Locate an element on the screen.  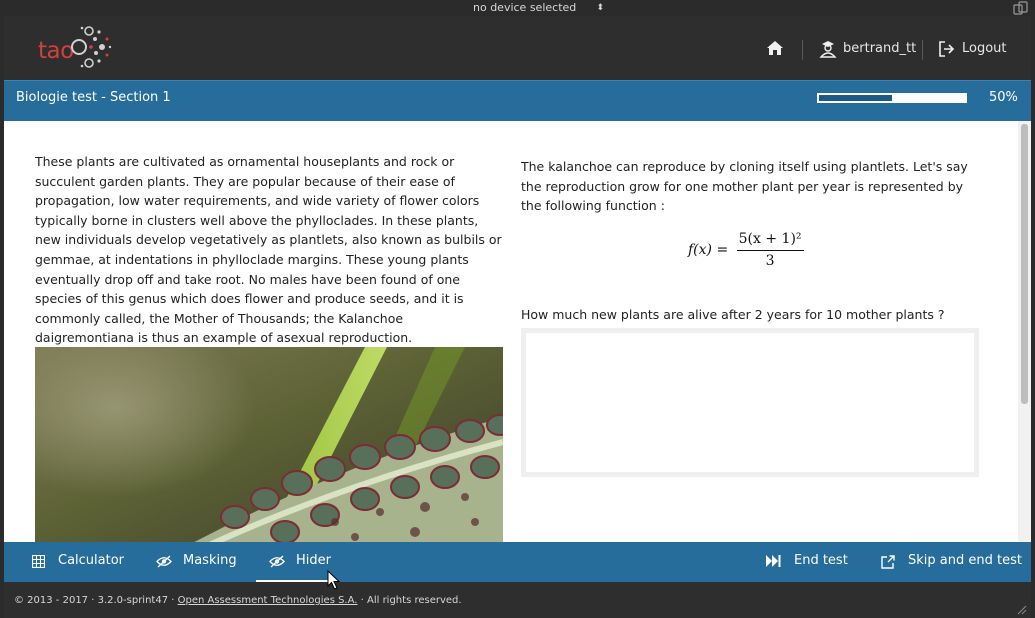
formula-fraction: 5(x + 1)² 3 is located at coordinates (770, 250).